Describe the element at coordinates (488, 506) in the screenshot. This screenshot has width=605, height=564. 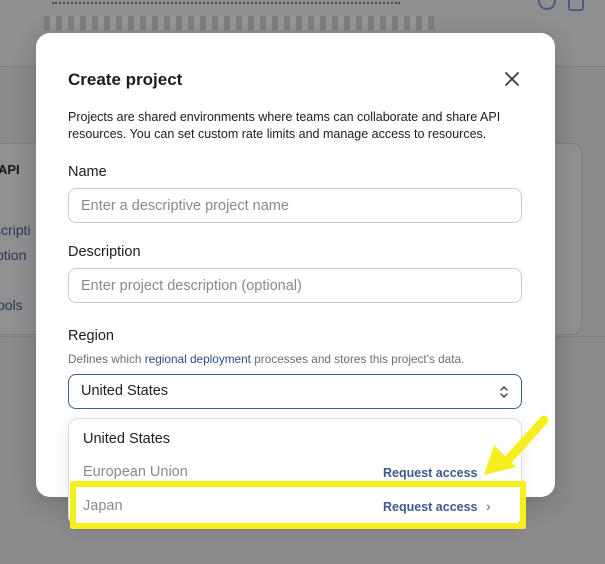
I see `chevron-right-icon: ›` at that location.